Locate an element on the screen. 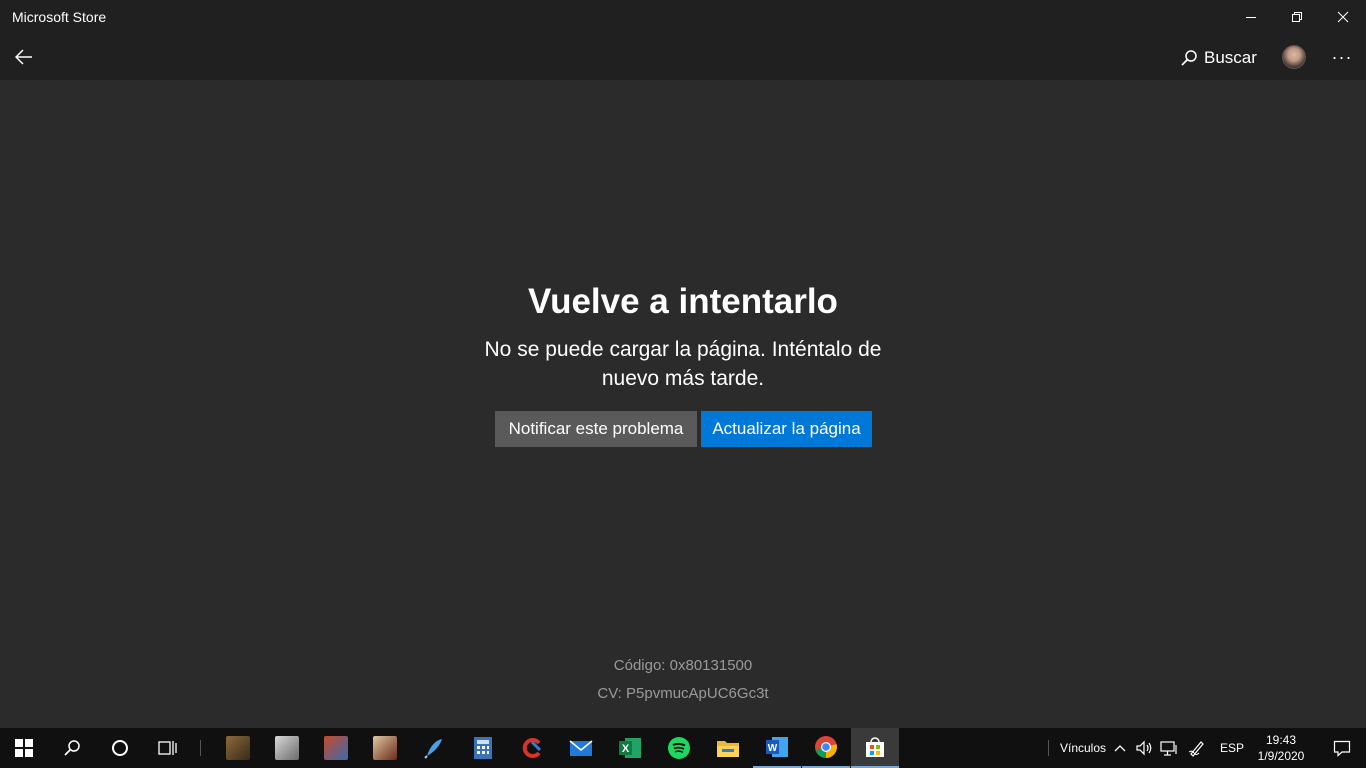  back-button is located at coordinates (24, 57).